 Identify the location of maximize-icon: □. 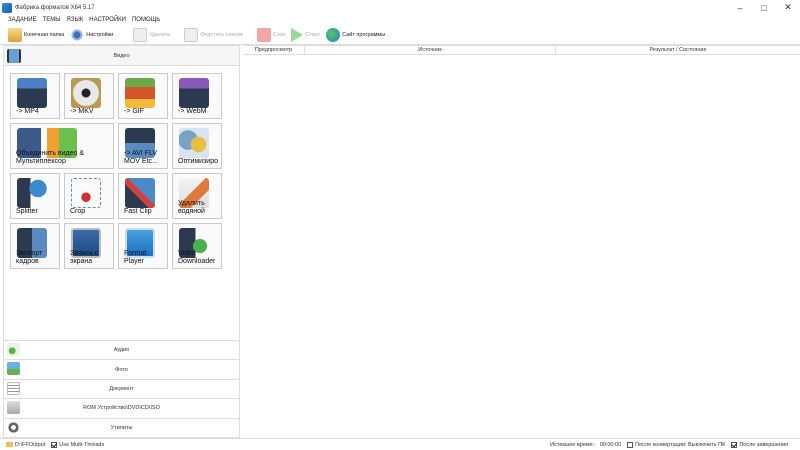
(764, 7).